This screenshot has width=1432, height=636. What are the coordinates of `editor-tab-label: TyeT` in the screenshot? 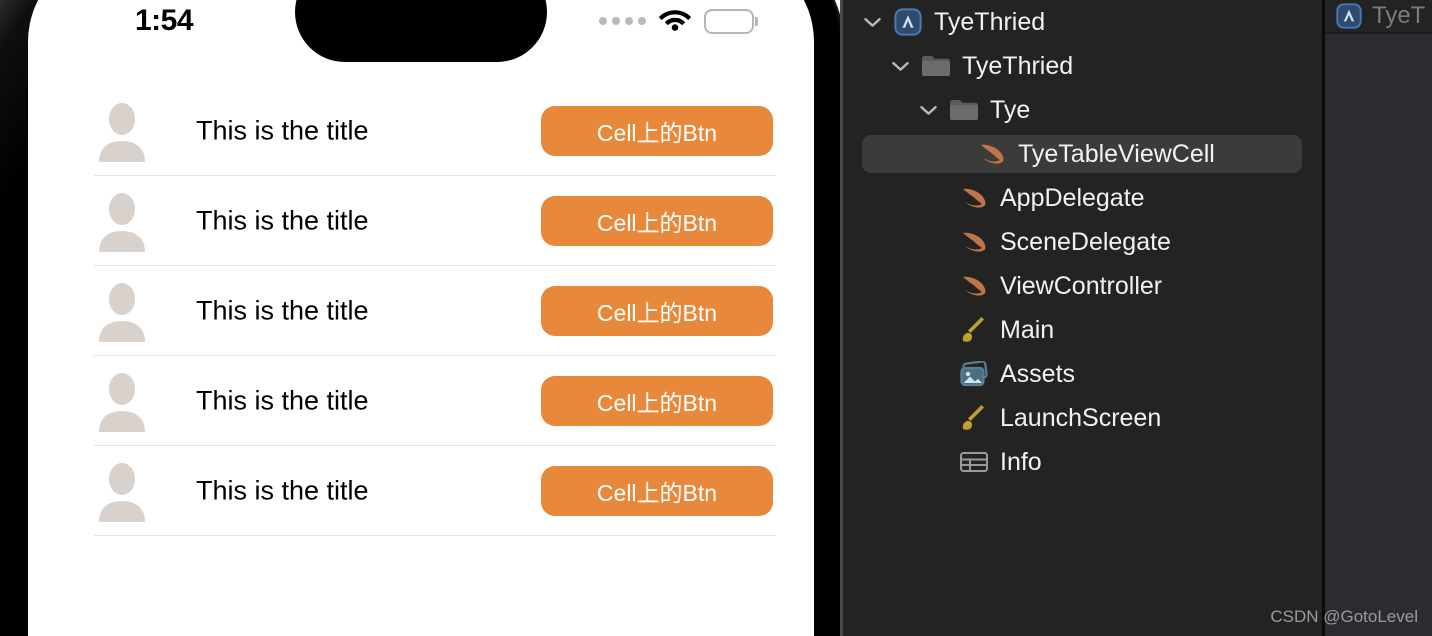 It's located at (1399, 15).